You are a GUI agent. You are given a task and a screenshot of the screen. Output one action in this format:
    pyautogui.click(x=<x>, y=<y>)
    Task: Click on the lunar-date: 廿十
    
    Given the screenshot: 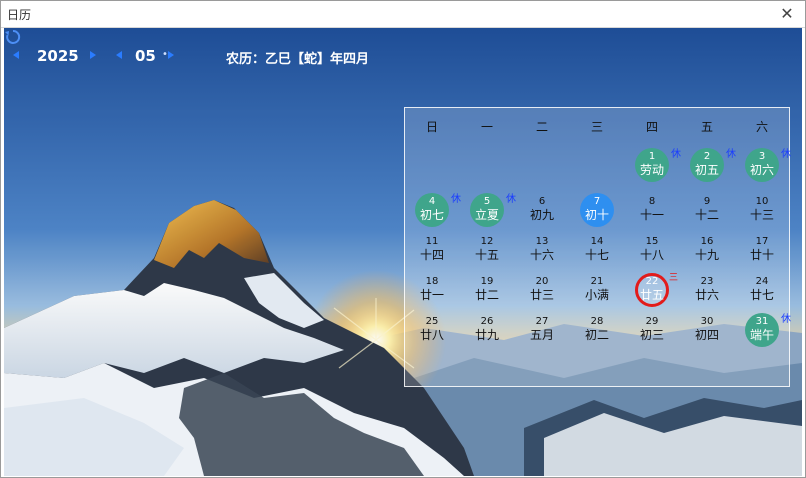 What is the action you would take?
    pyautogui.click(x=761, y=255)
    